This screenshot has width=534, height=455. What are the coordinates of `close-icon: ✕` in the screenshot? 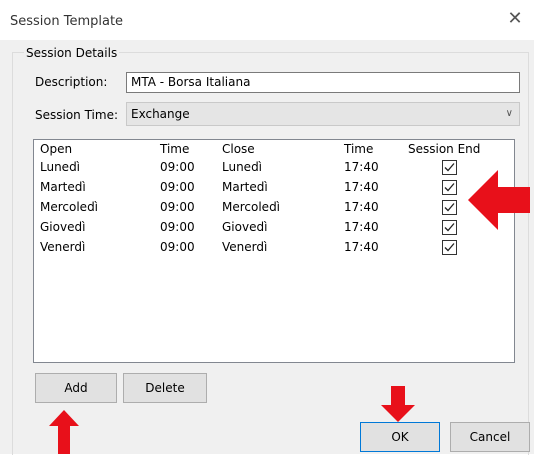 It's located at (515, 19).